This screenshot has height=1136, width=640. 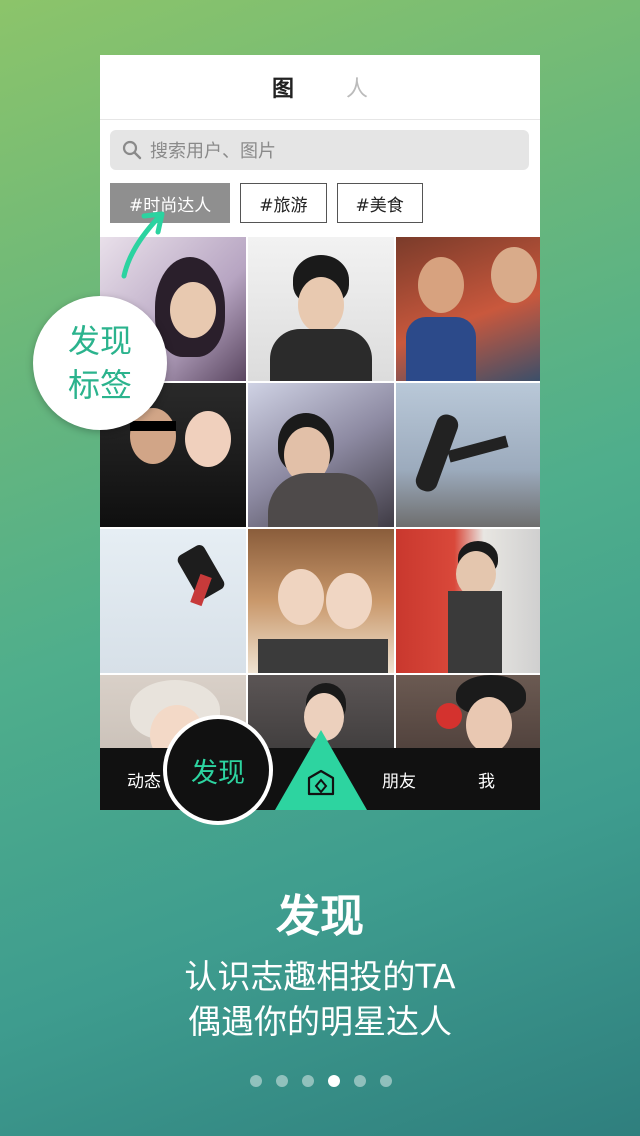 What do you see at coordinates (399, 779) in the screenshot?
I see `nav-friends: 朋友` at bounding box center [399, 779].